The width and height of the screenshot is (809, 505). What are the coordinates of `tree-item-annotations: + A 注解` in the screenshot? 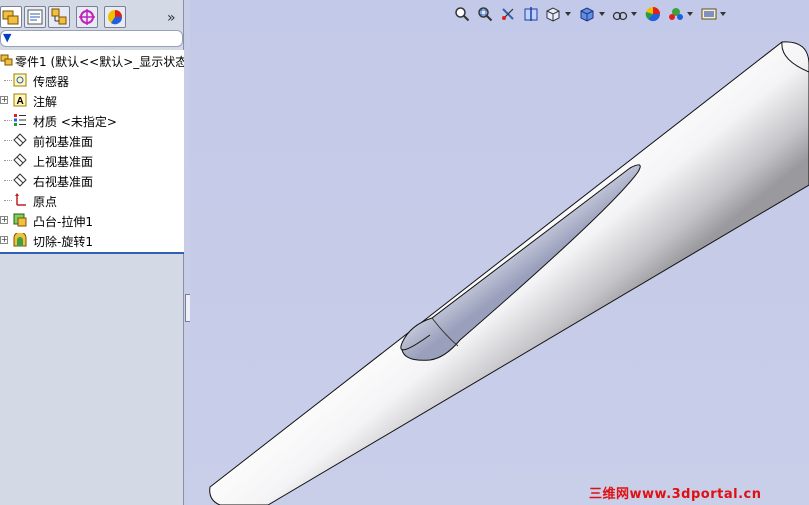 It's located at (92, 100).